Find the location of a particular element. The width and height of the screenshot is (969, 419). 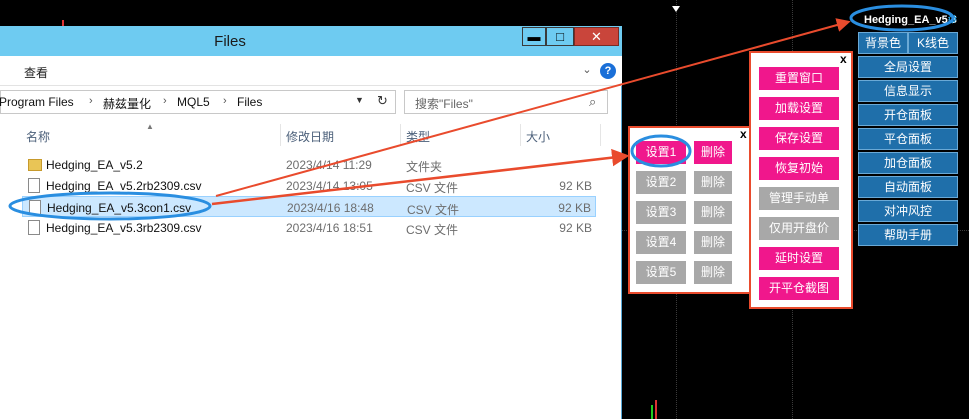

load-setting-3-button: 设置3 is located at coordinates (661, 212).